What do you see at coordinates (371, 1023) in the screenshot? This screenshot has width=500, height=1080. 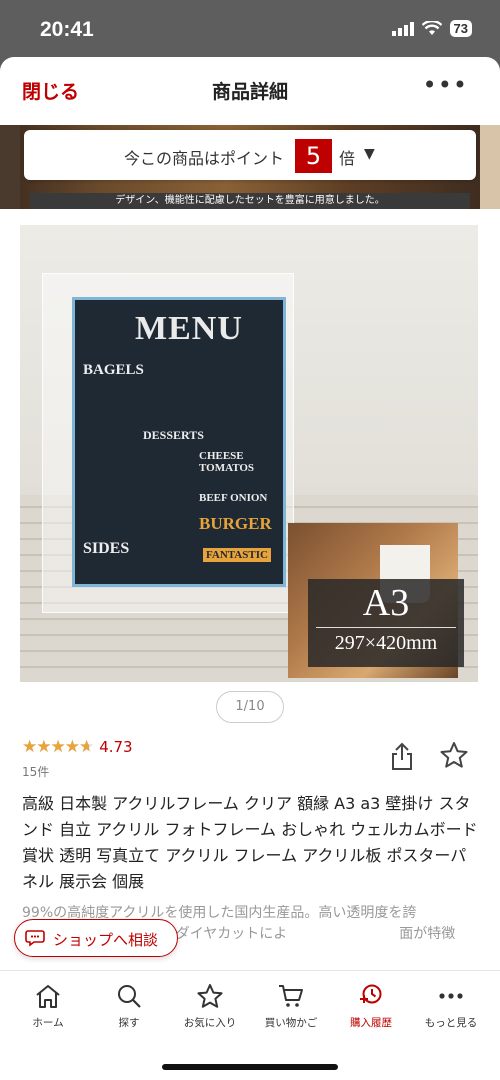 I see `tab-purchase-history-label: 購入履歴` at bounding box center [371, 1023].